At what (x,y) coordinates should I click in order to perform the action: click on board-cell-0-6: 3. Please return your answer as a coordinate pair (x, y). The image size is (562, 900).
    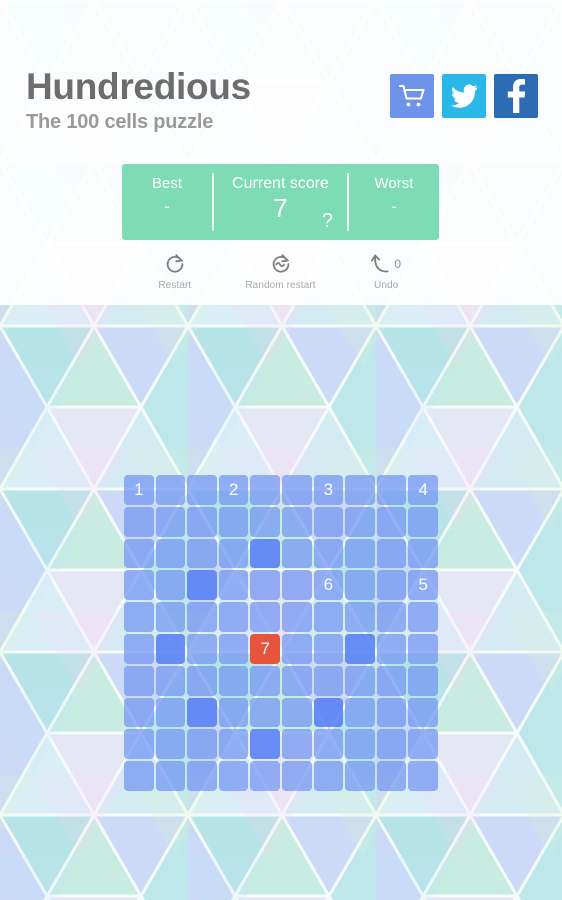
    Looking at the image, I should click on (328, 490).